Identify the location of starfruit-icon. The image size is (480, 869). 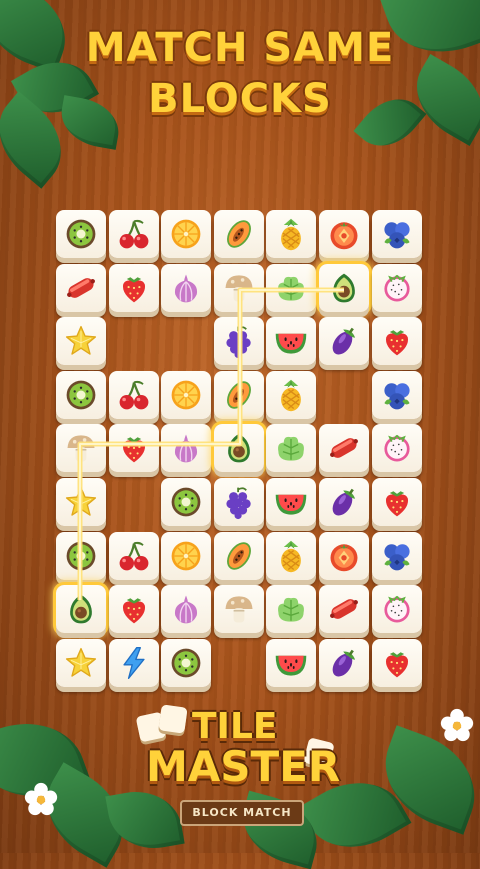
(81, 340).